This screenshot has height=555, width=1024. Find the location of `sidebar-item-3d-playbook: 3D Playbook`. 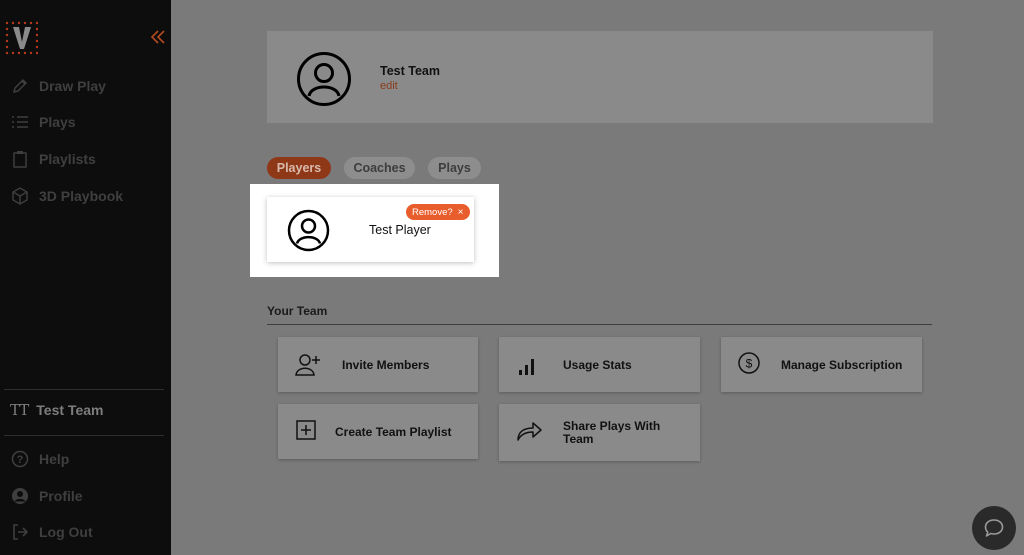

sidebar-item-3d-playbook: 3D Playbook is located at coordinates (66, 196).